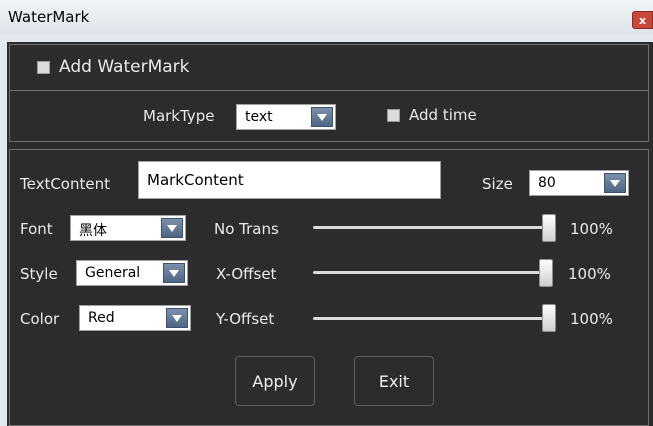 Image resolution: width=653 pixels, height=426 pixels. Describe the element at coordinates (40, 319) in the screenshot. I see `color-label: Color` at that location.